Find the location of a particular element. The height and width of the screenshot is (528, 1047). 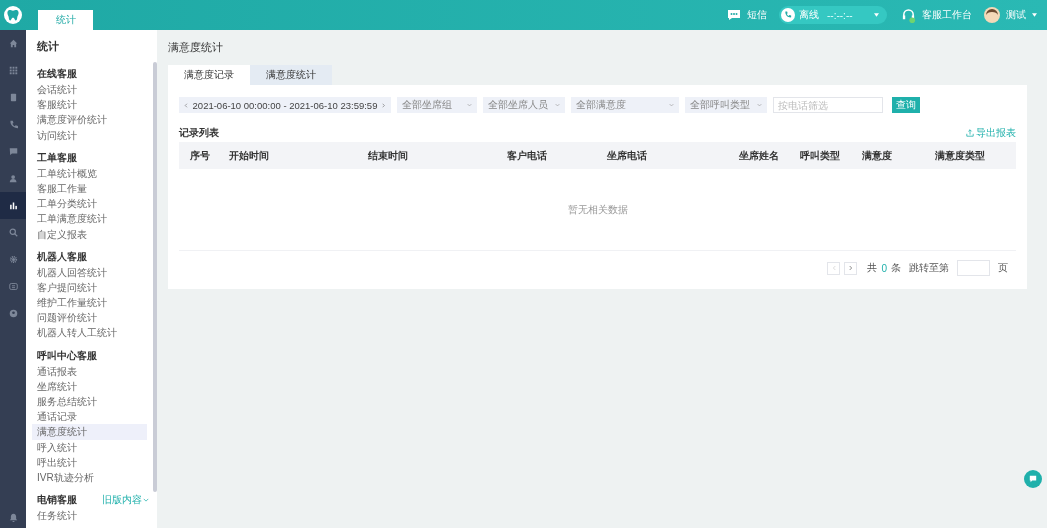

page-tab: 满意度记录 is located at coordinates (209, 75).